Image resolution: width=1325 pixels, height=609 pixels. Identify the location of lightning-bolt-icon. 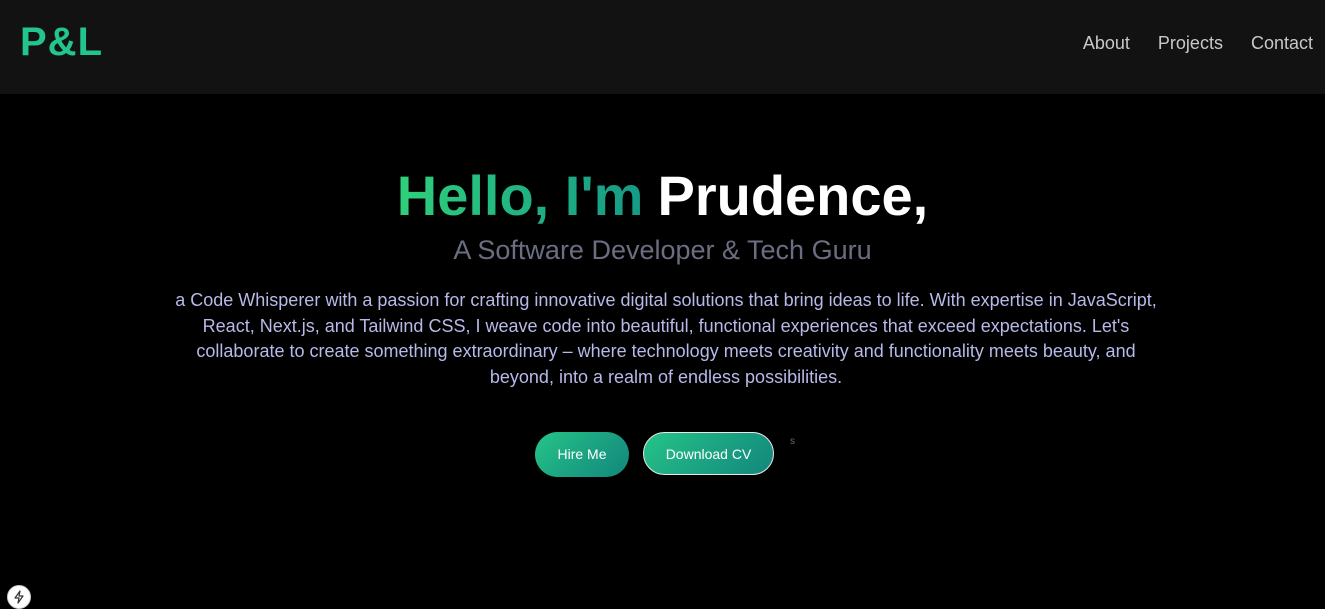
(19, 597).